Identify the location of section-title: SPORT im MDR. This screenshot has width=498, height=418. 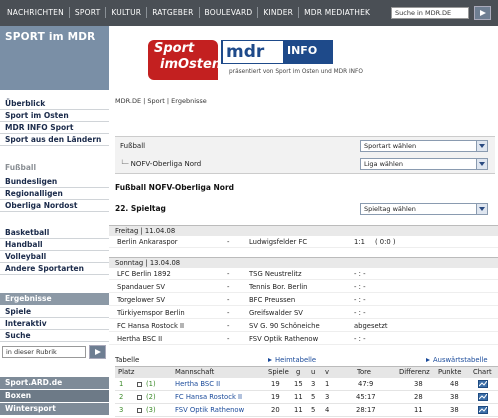
(50, 37).